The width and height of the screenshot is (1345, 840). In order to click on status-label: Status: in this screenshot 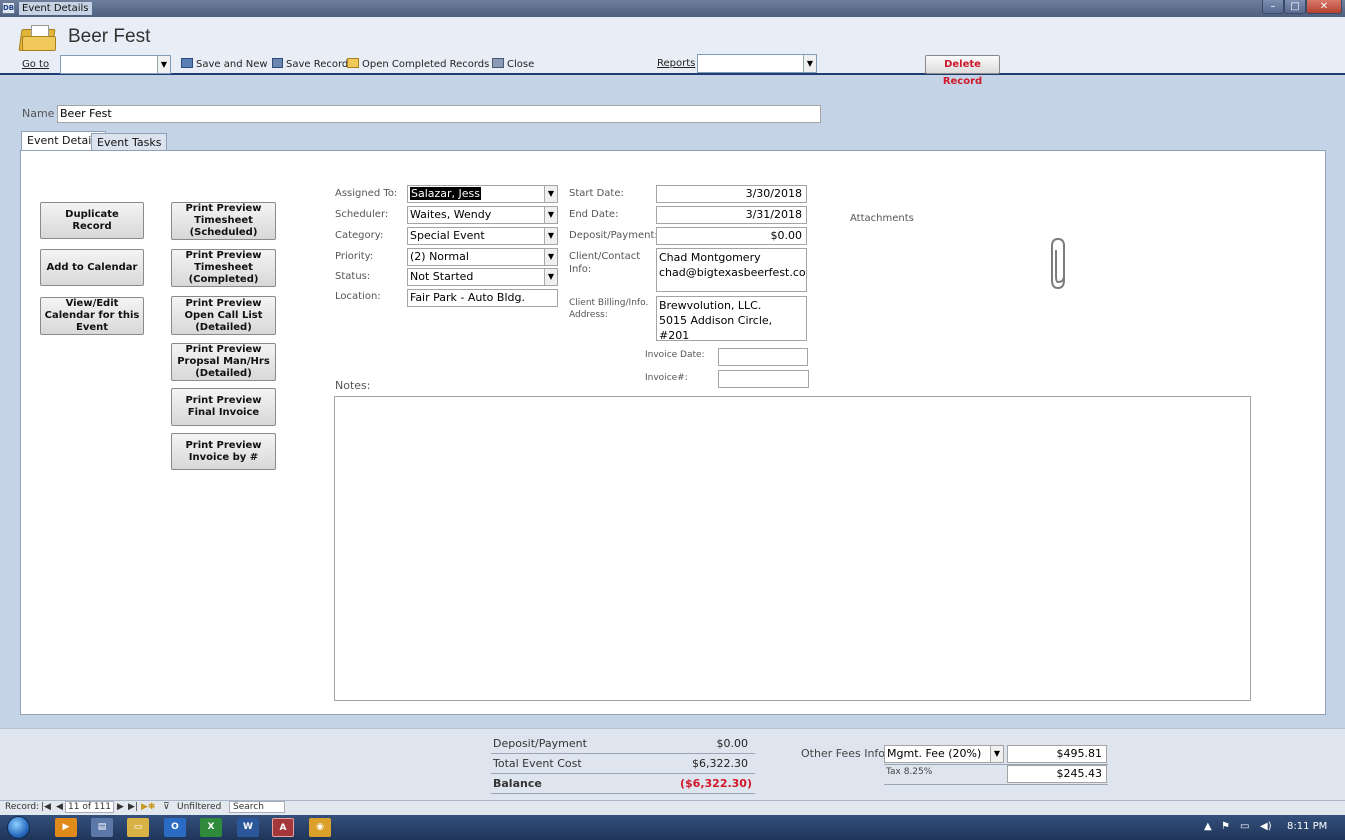, I will do `click(353, 276)`.